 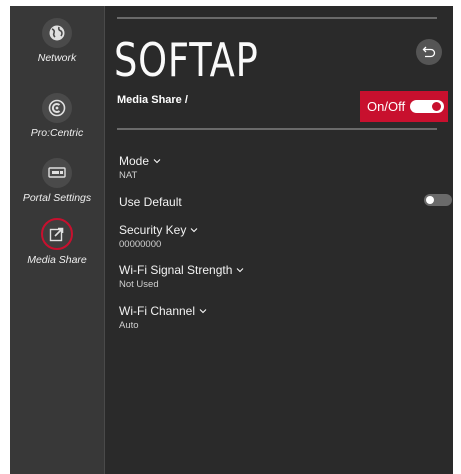 I want to click on onoff-toggle-button: On/Off, so click(x=404, y=106).